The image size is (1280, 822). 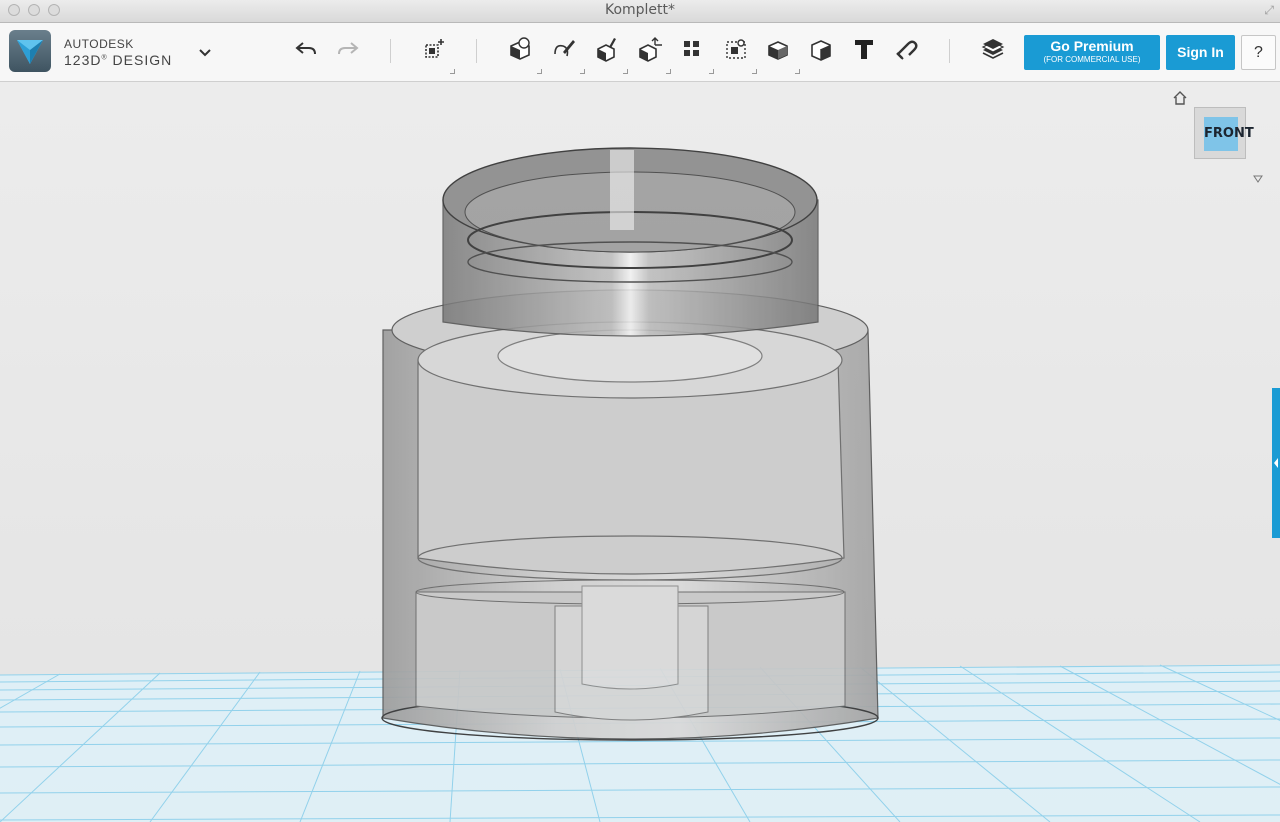 I want to click on brand-company: AUTODESK, so click(x=99, y=44).